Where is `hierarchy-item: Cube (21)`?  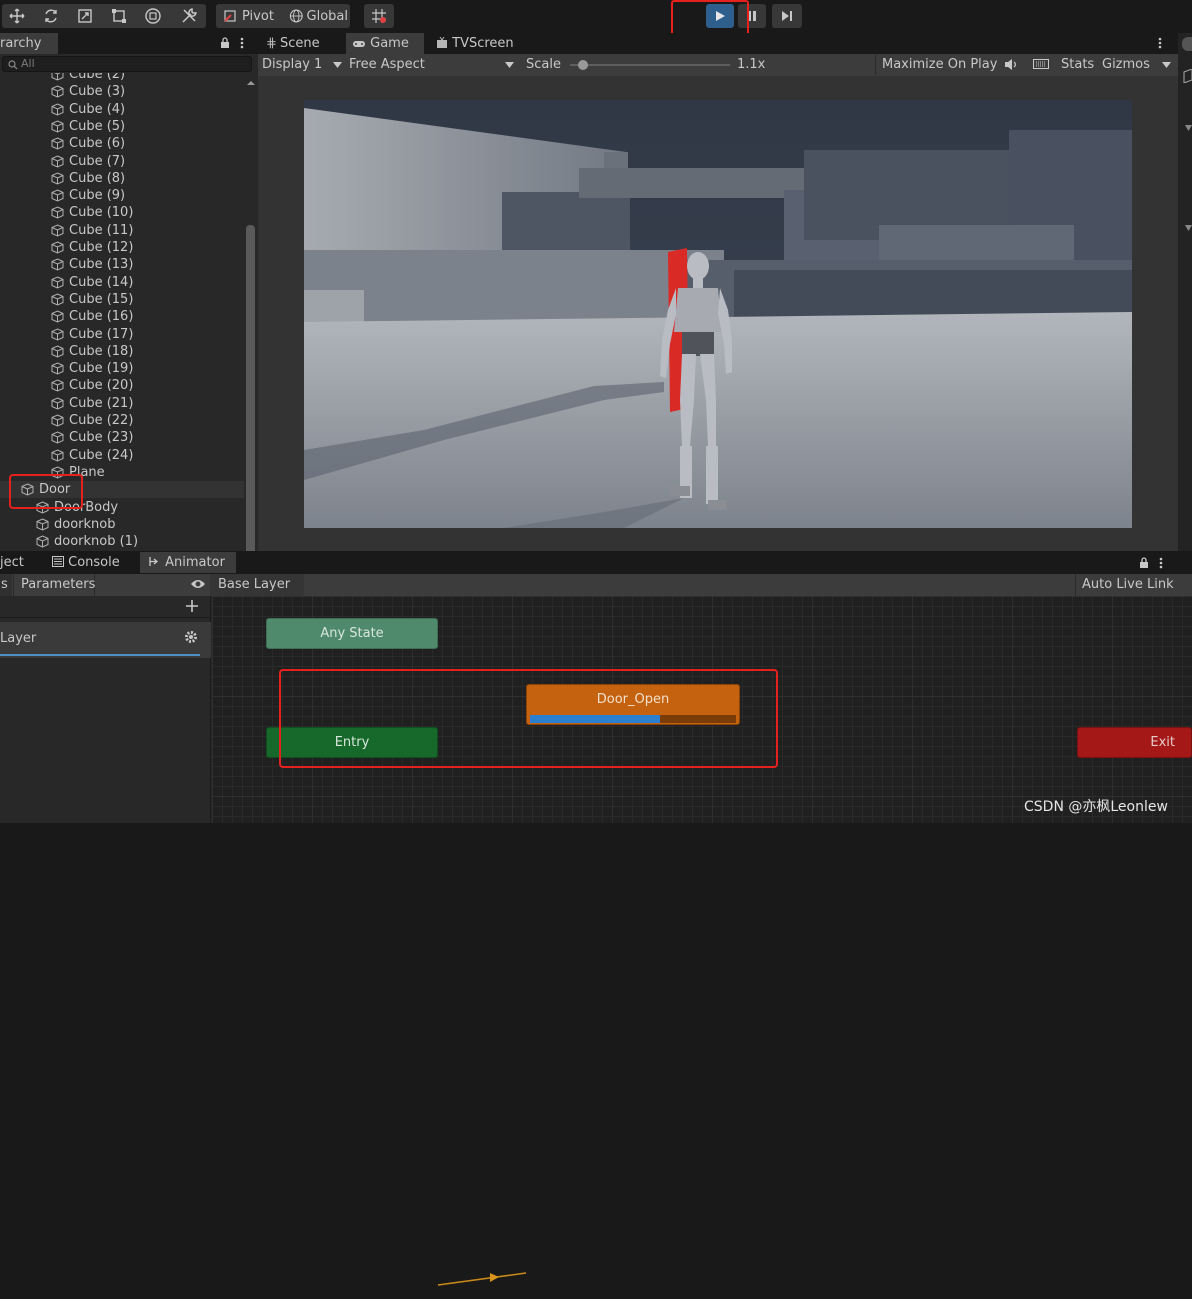
hierarchy-item: Cube (21) is located at coordinates (122, 403).